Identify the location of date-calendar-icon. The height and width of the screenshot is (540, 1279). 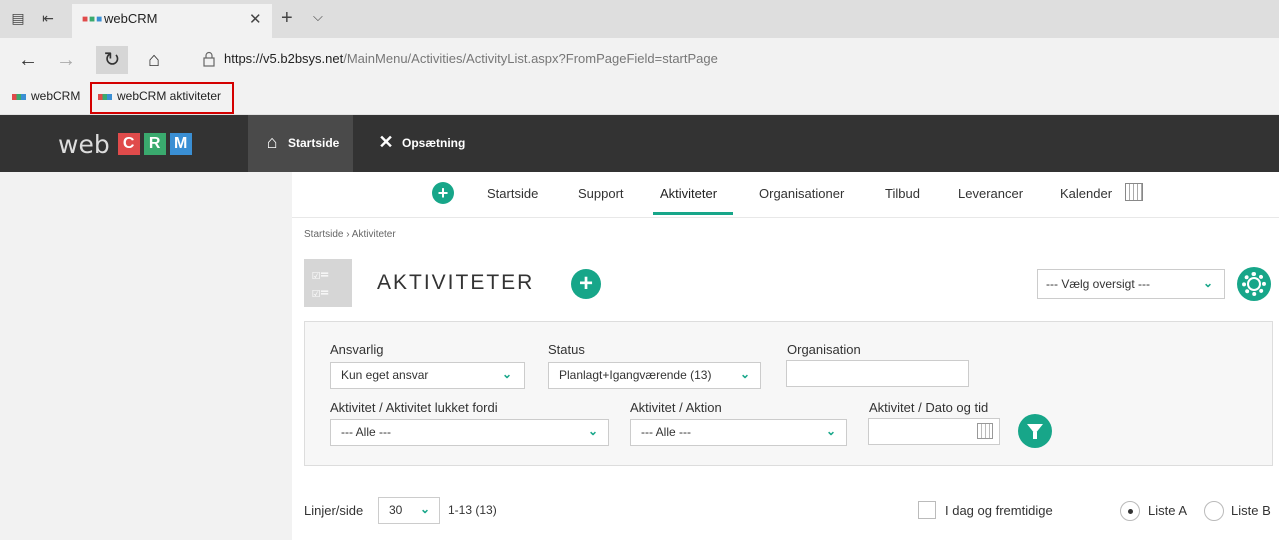
(985, 431).